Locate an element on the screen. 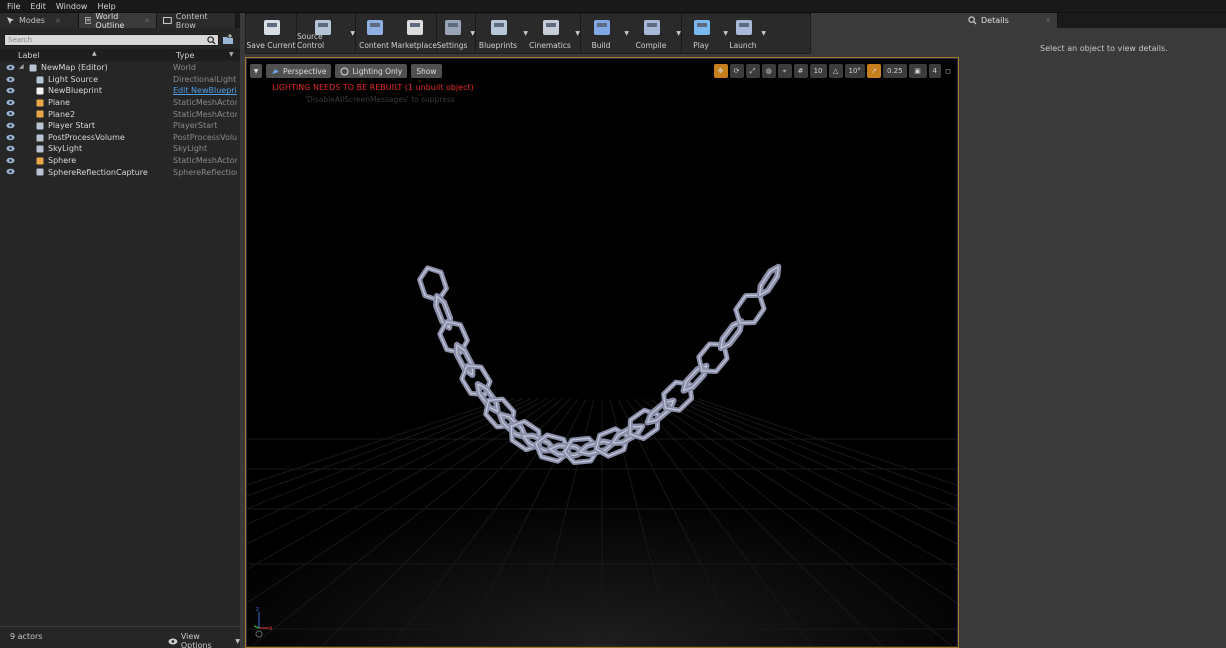 The image size is (1226, 648). content-icon is located at coordinates (375, 27).